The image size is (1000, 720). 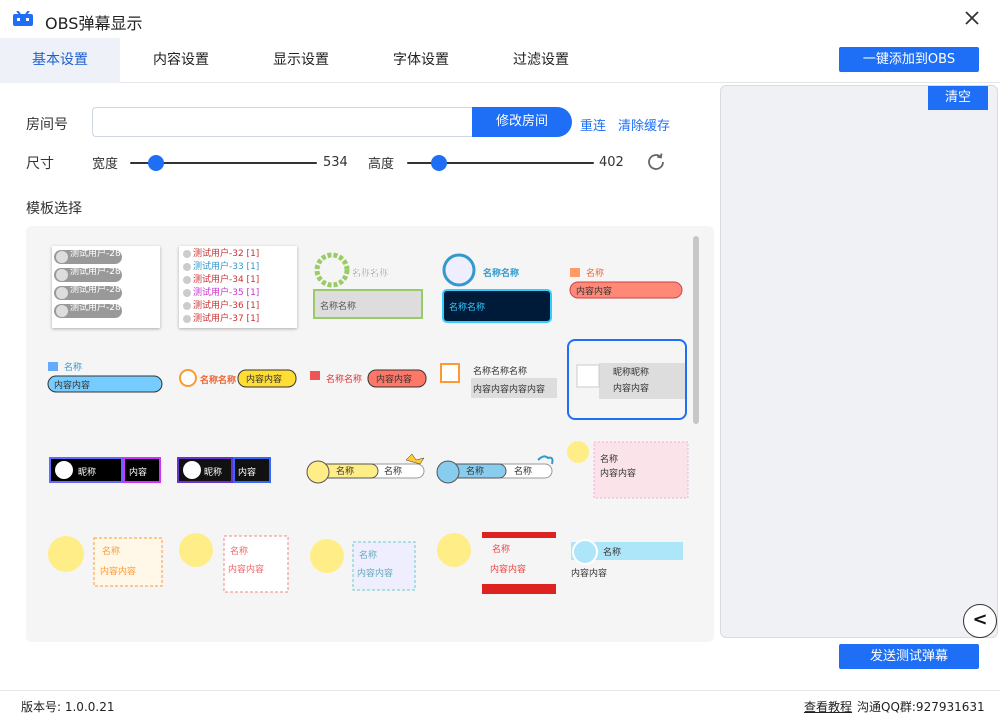 I want to click on app-logo-icon, so click(x=23, y=18).